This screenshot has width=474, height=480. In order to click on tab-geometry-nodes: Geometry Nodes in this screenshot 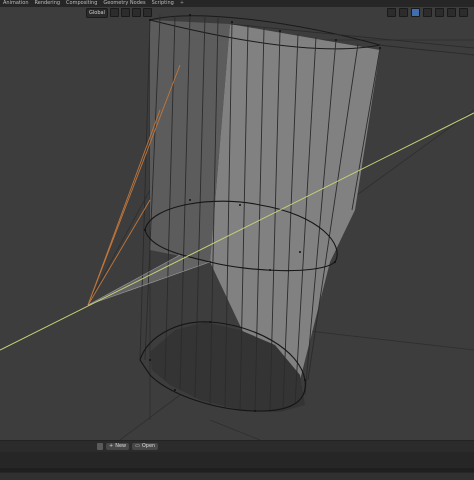, I will do `click(124, 3)`.